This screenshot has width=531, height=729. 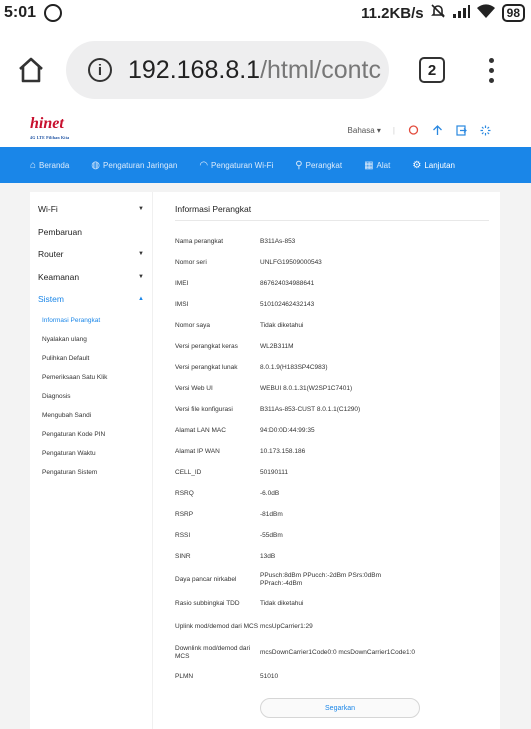 I want to click on nav-pengaturan-jaringan: ◍ Pengaturan Jaringan, so click(x=134, y=165).